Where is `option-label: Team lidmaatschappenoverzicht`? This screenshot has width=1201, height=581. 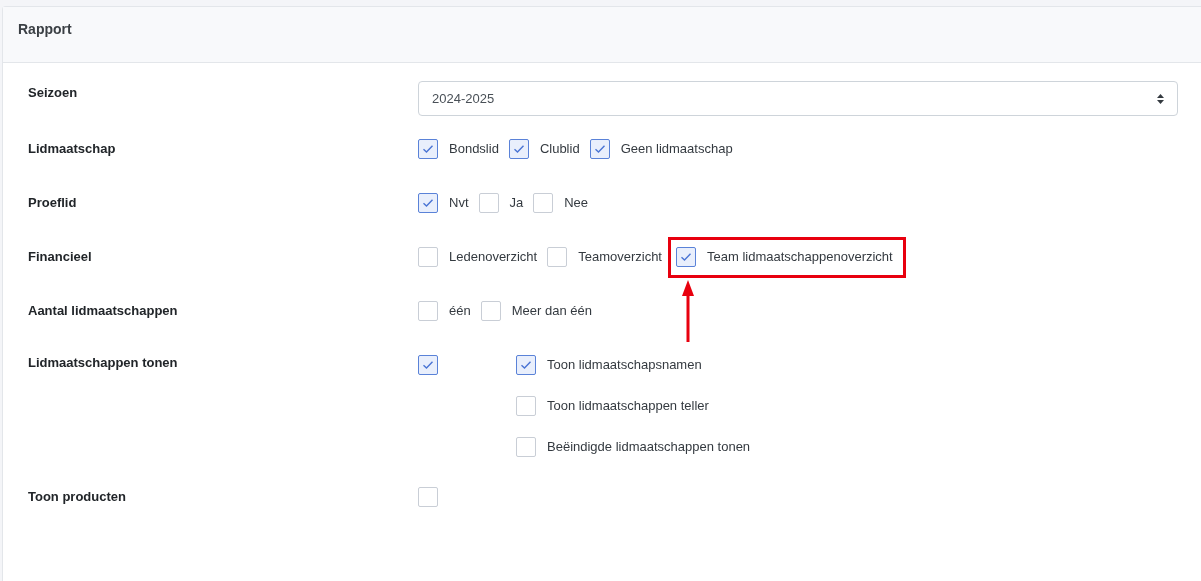 option-label: Team lidmaatschappenoverzicht is located at coordinates (800, 257).